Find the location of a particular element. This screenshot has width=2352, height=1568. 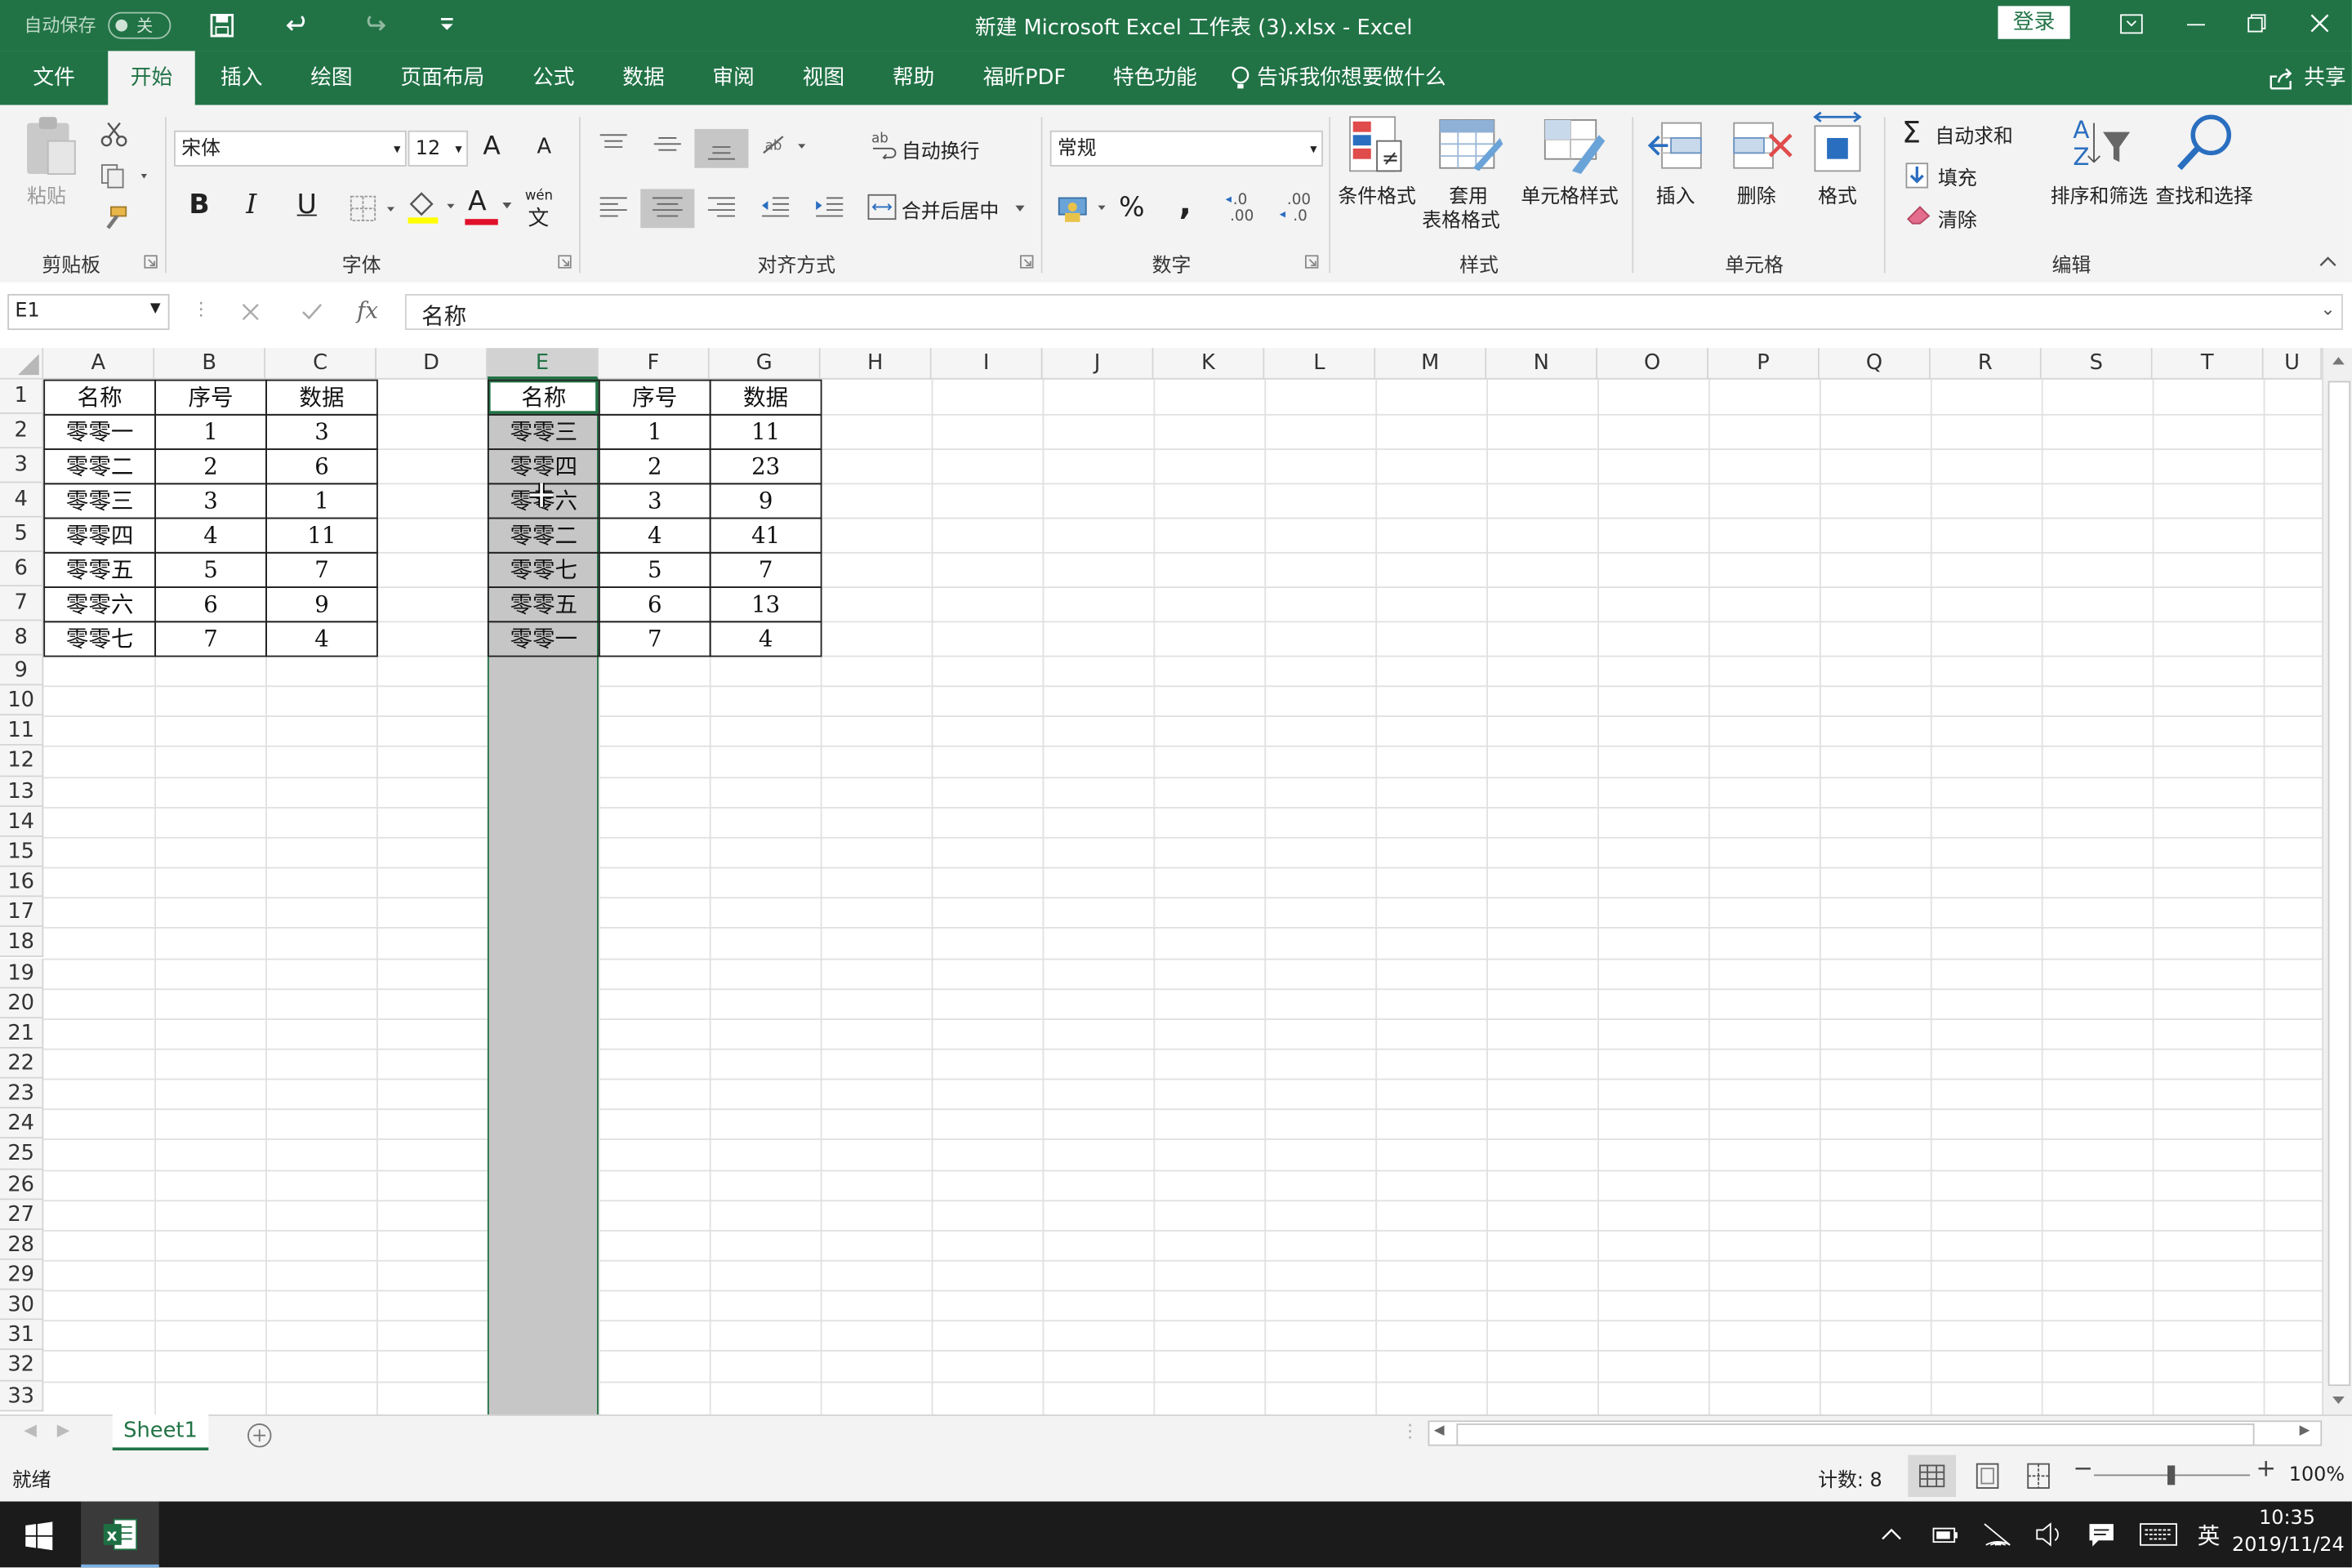

prev-sheet-icon: ◀ is located at coordinates (30, 1430).